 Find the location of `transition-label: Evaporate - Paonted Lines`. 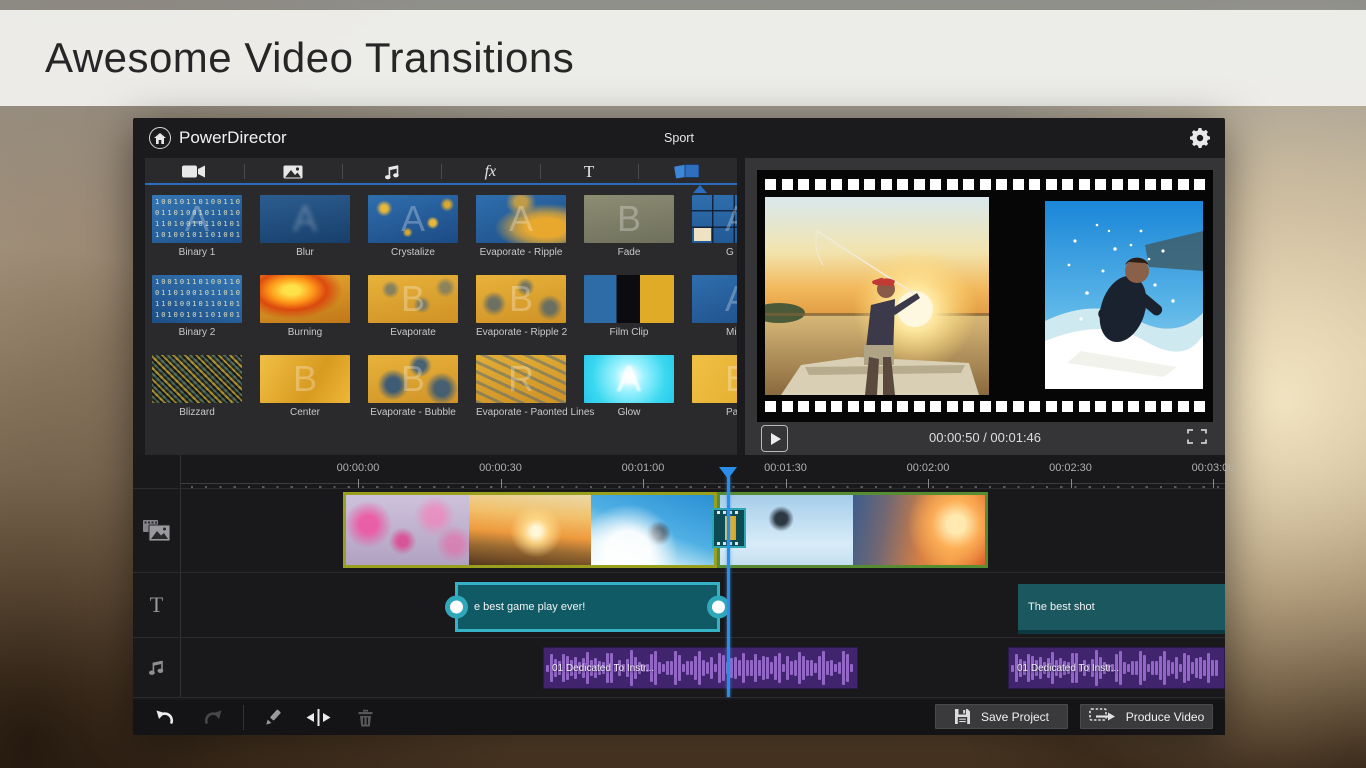

transition-label: Evaporate - Paonted Lines is located at coordinates (535, 412).